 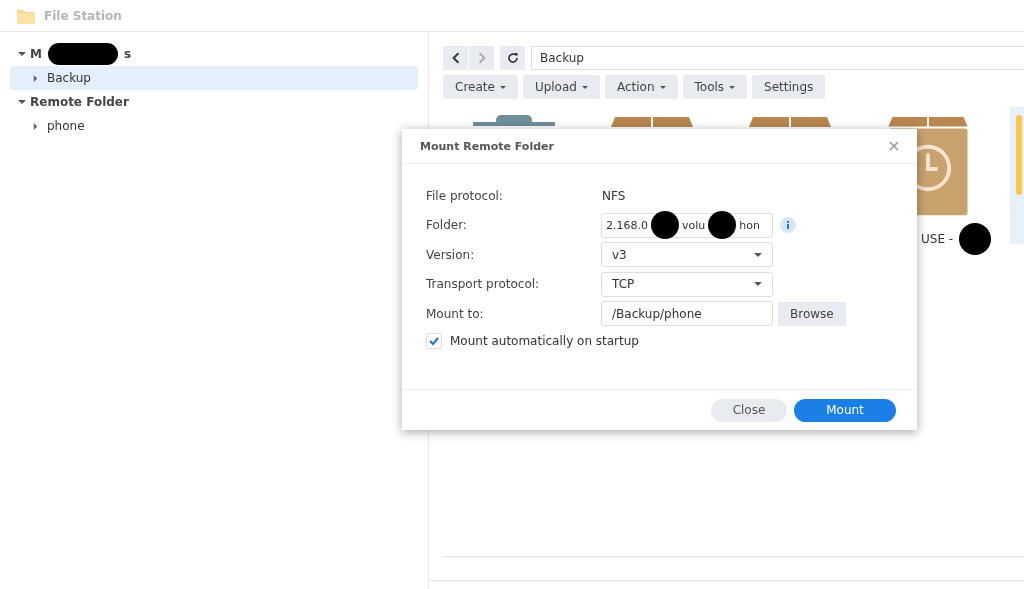 What do you see at coordinates (465, 195) in the screenshot?
I see `field-label: File protocol:` at bounding box center [465, 195].